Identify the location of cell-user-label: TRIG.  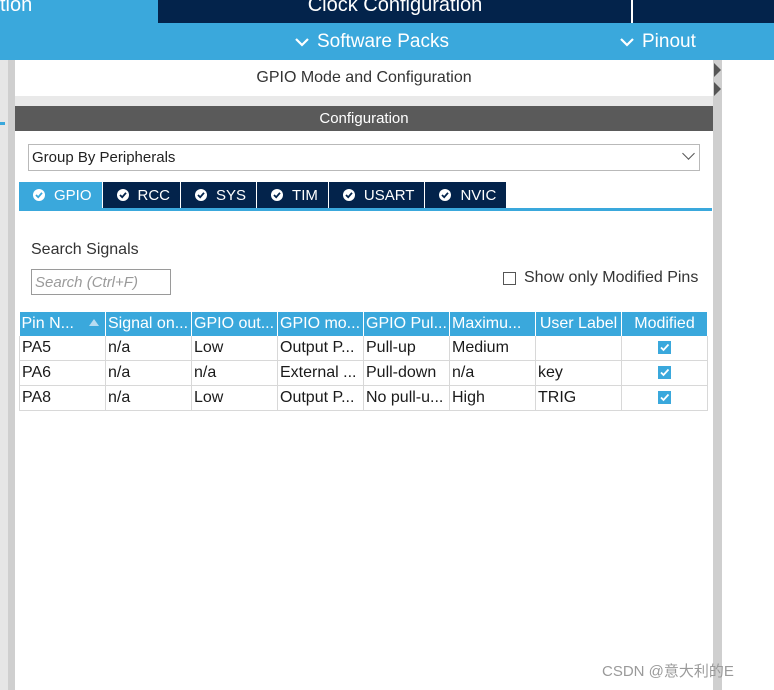
(578, 398).